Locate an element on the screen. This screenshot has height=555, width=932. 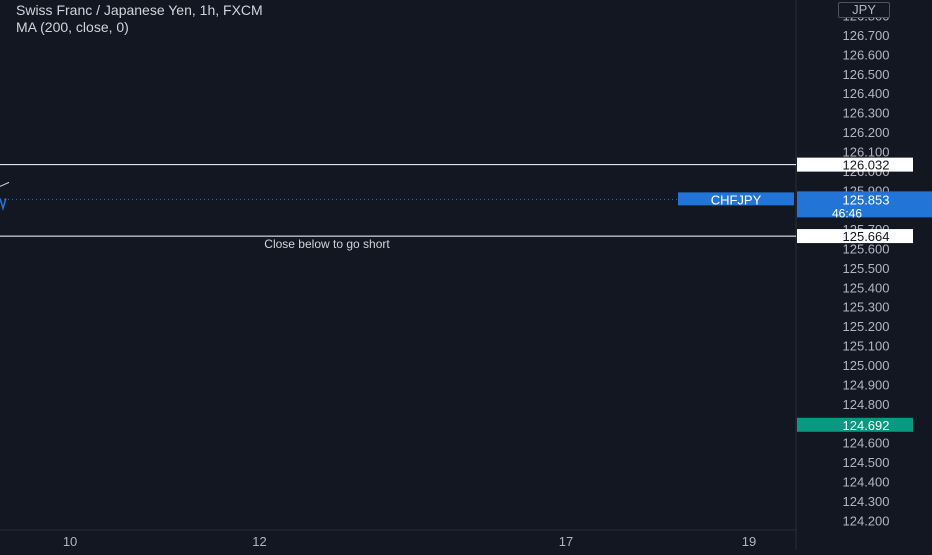
horizontal-line-price-label: 126.032 is located at coordinates (866, 165).